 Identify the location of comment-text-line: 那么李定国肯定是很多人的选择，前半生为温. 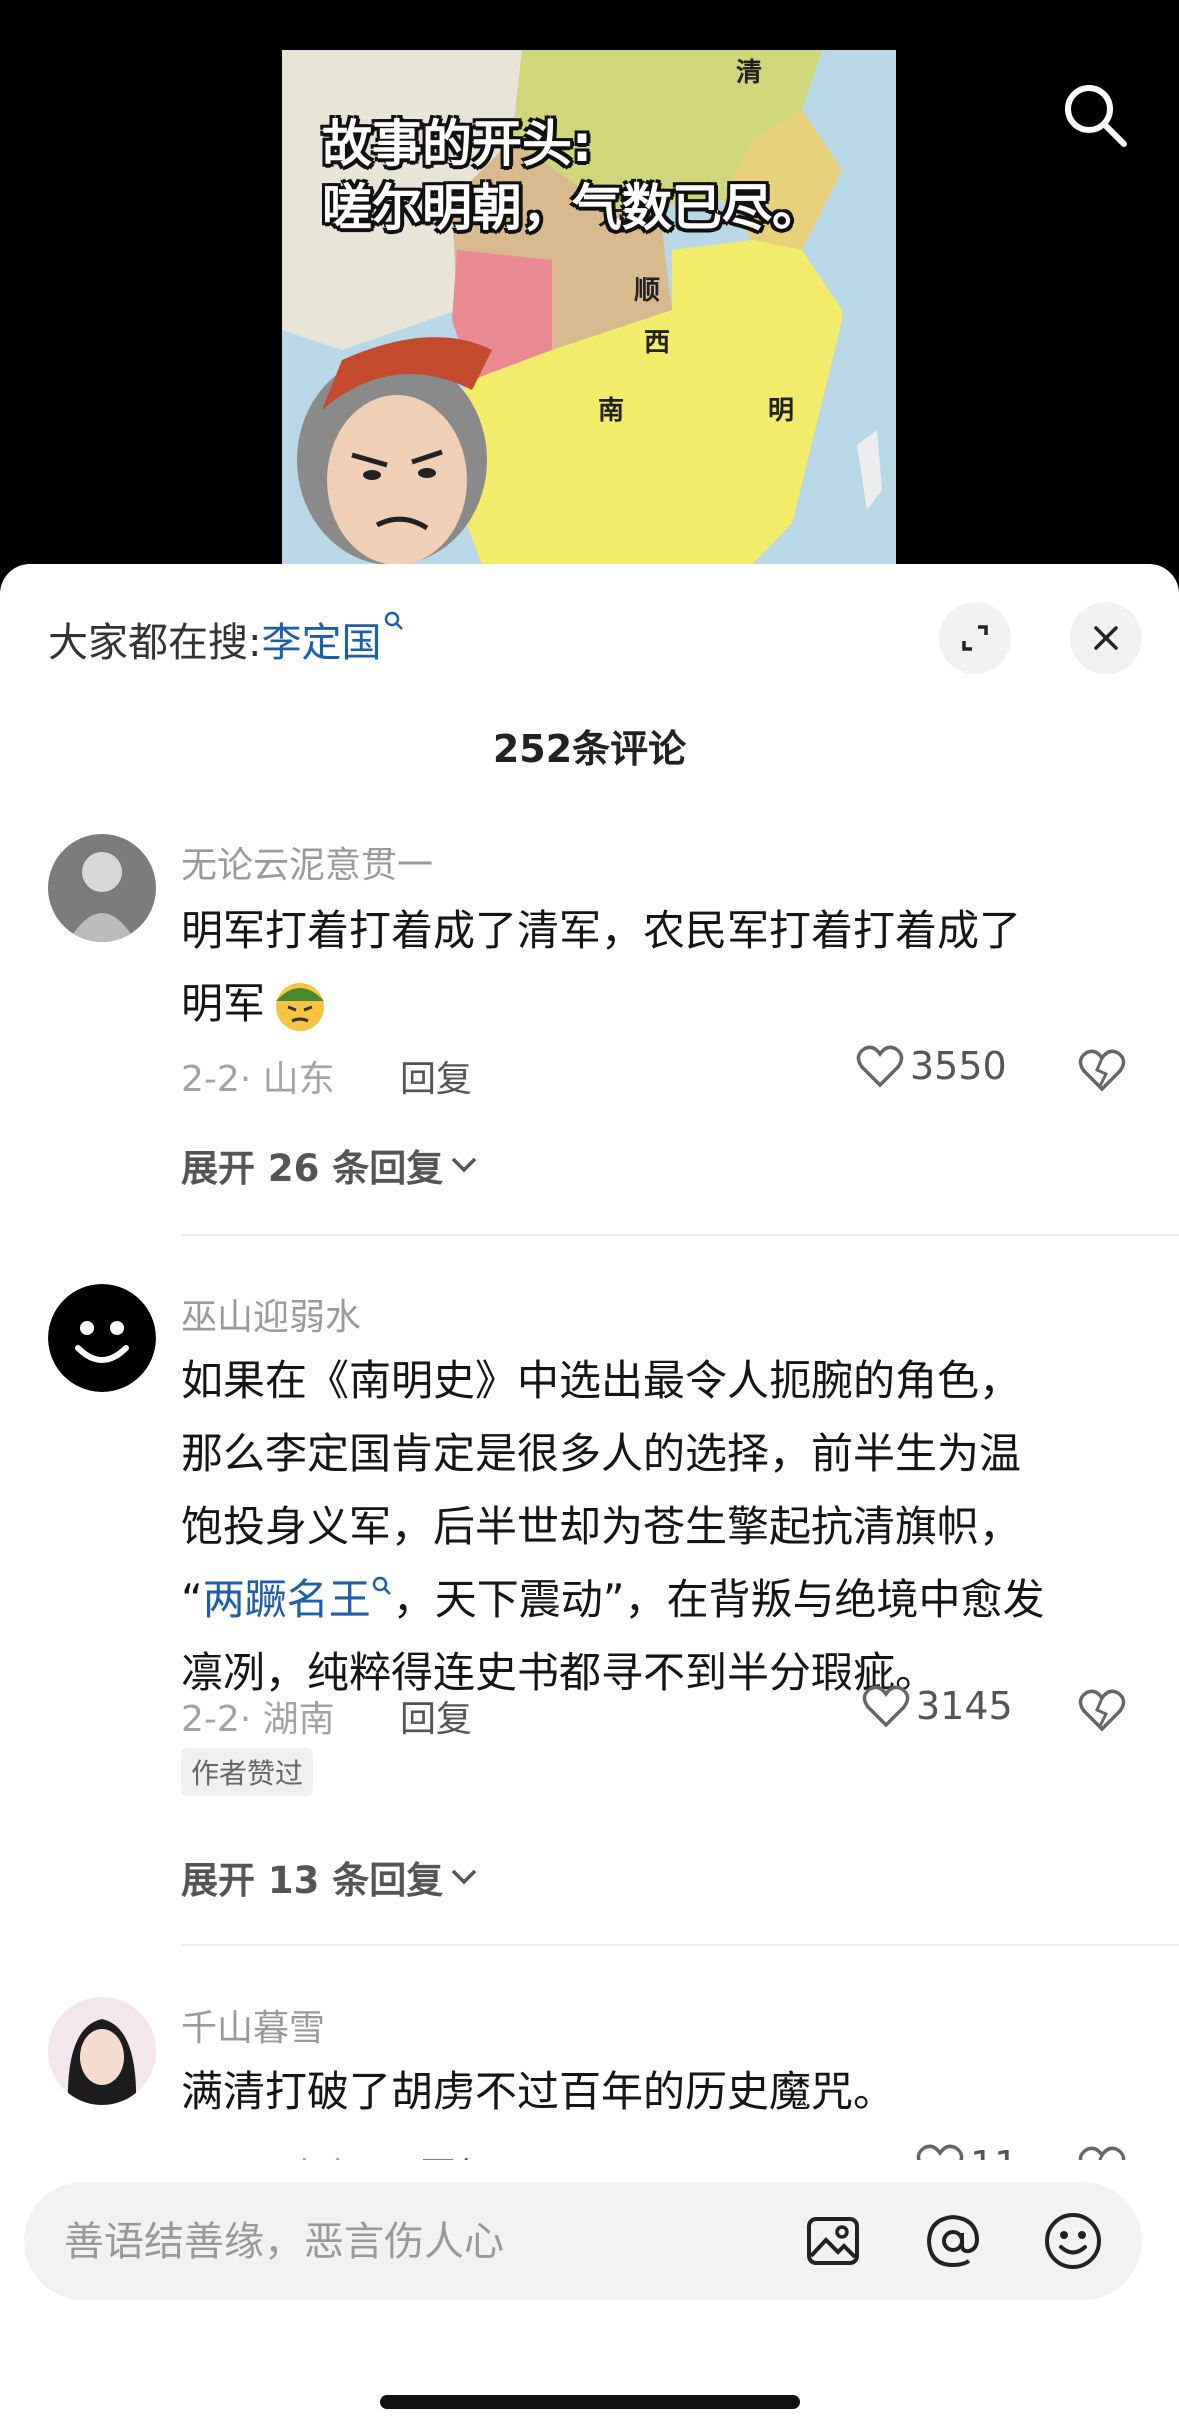
(601, 1453).